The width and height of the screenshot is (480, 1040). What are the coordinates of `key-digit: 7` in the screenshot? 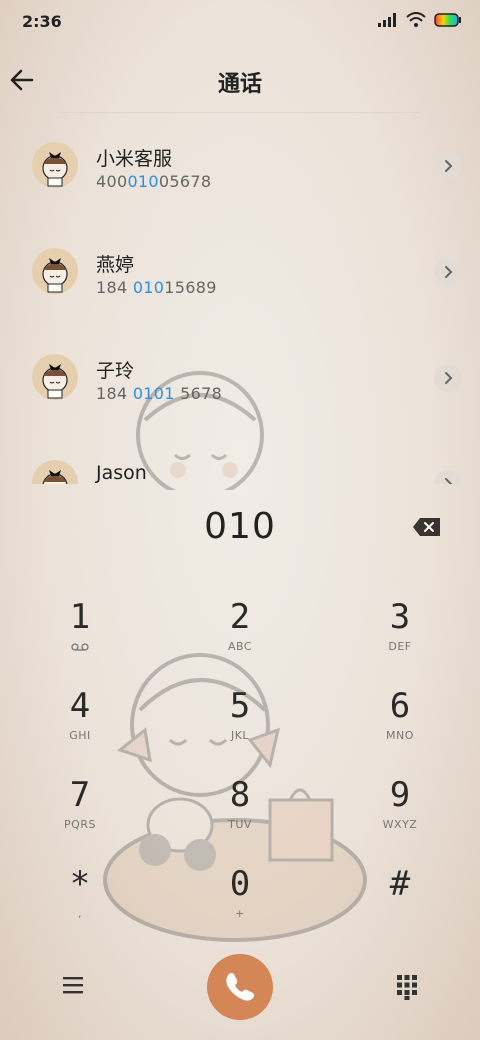 It's located at (80, 795).